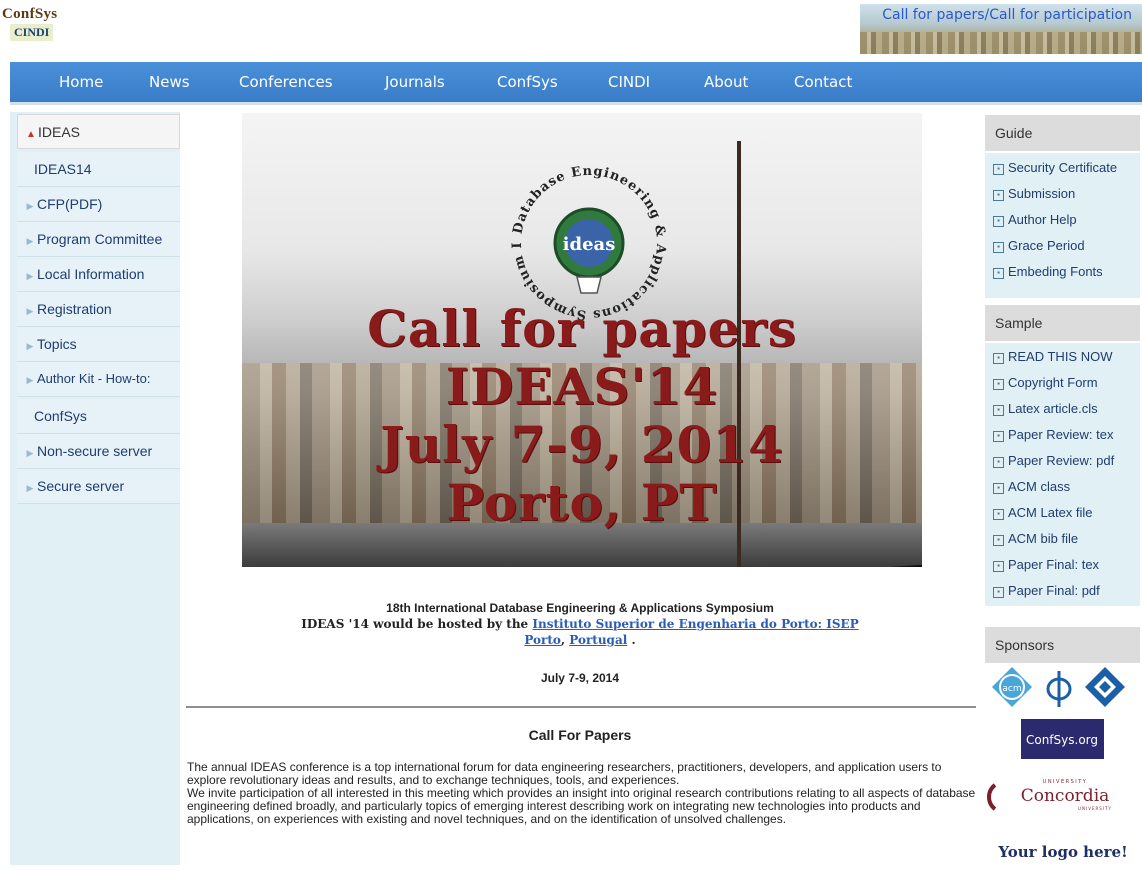 The image size is (1142, 870). I want to click on sample-item-latex-article-cls: ▪ Latex article.cls, so click(1062, 409).